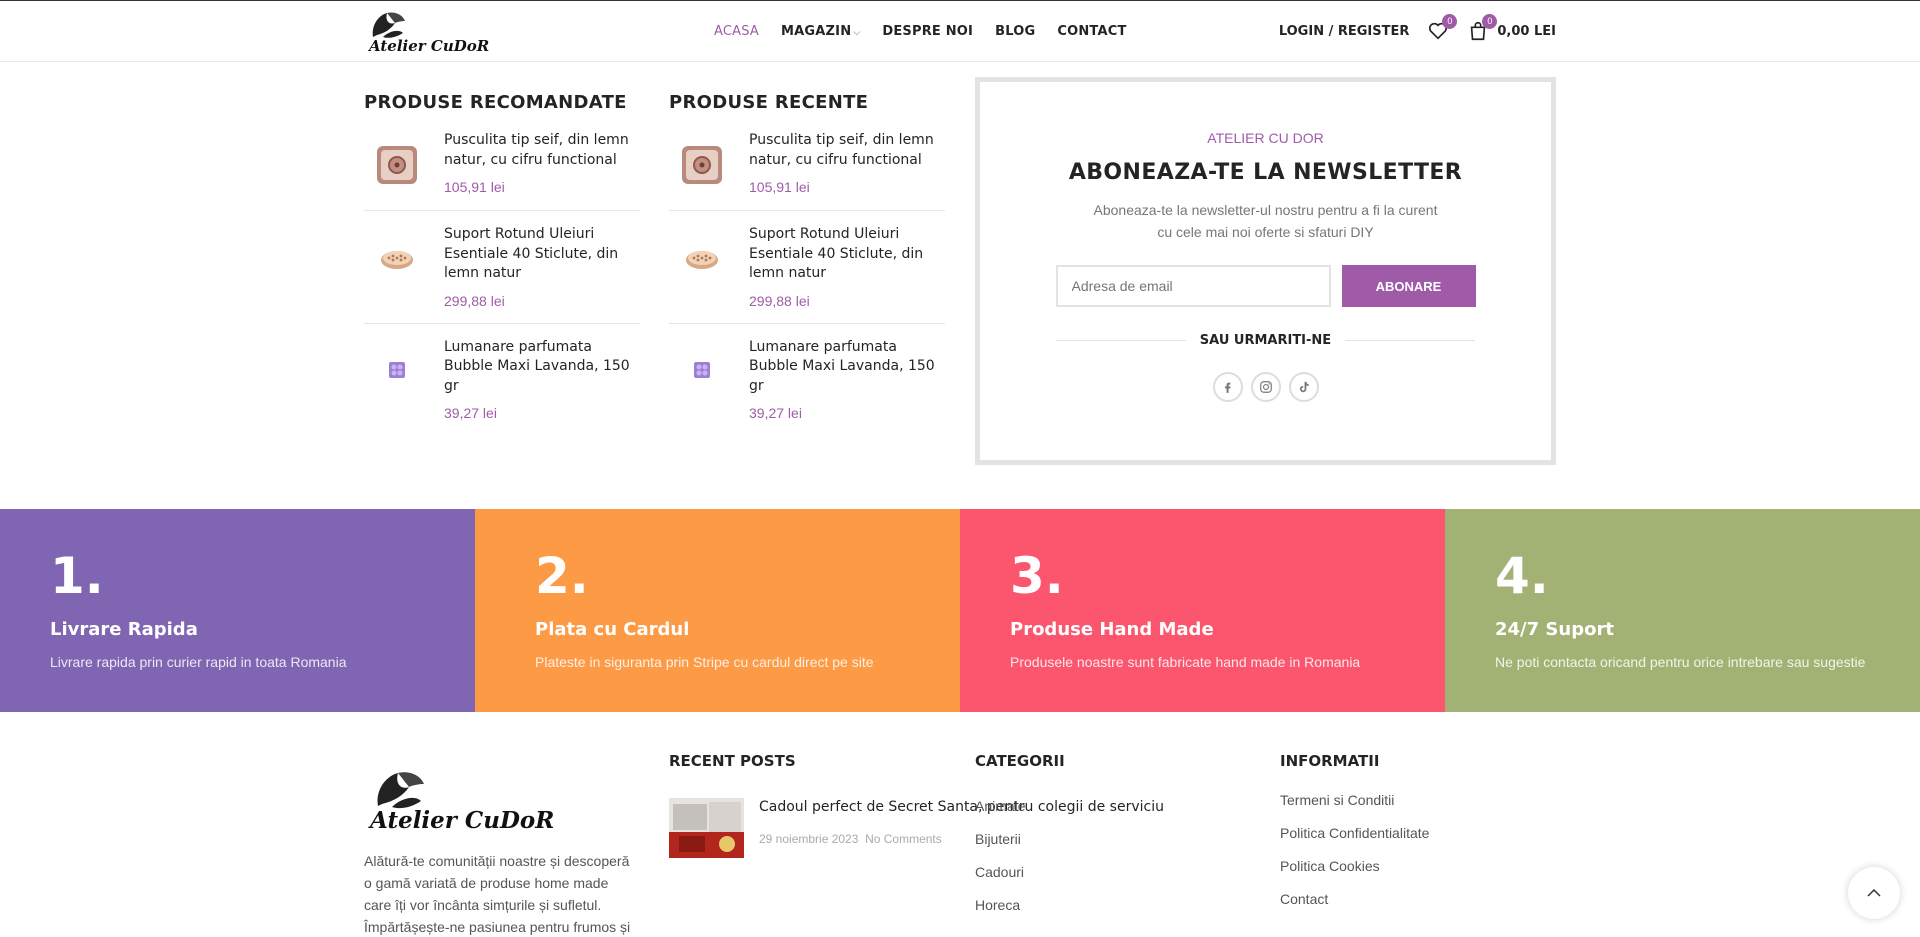 This screenshot has height=937, width=1920. What do you see at coordinates (706, 828) in the screenshot?
I see `post-thumbnail` at bounding box center [706, 828].